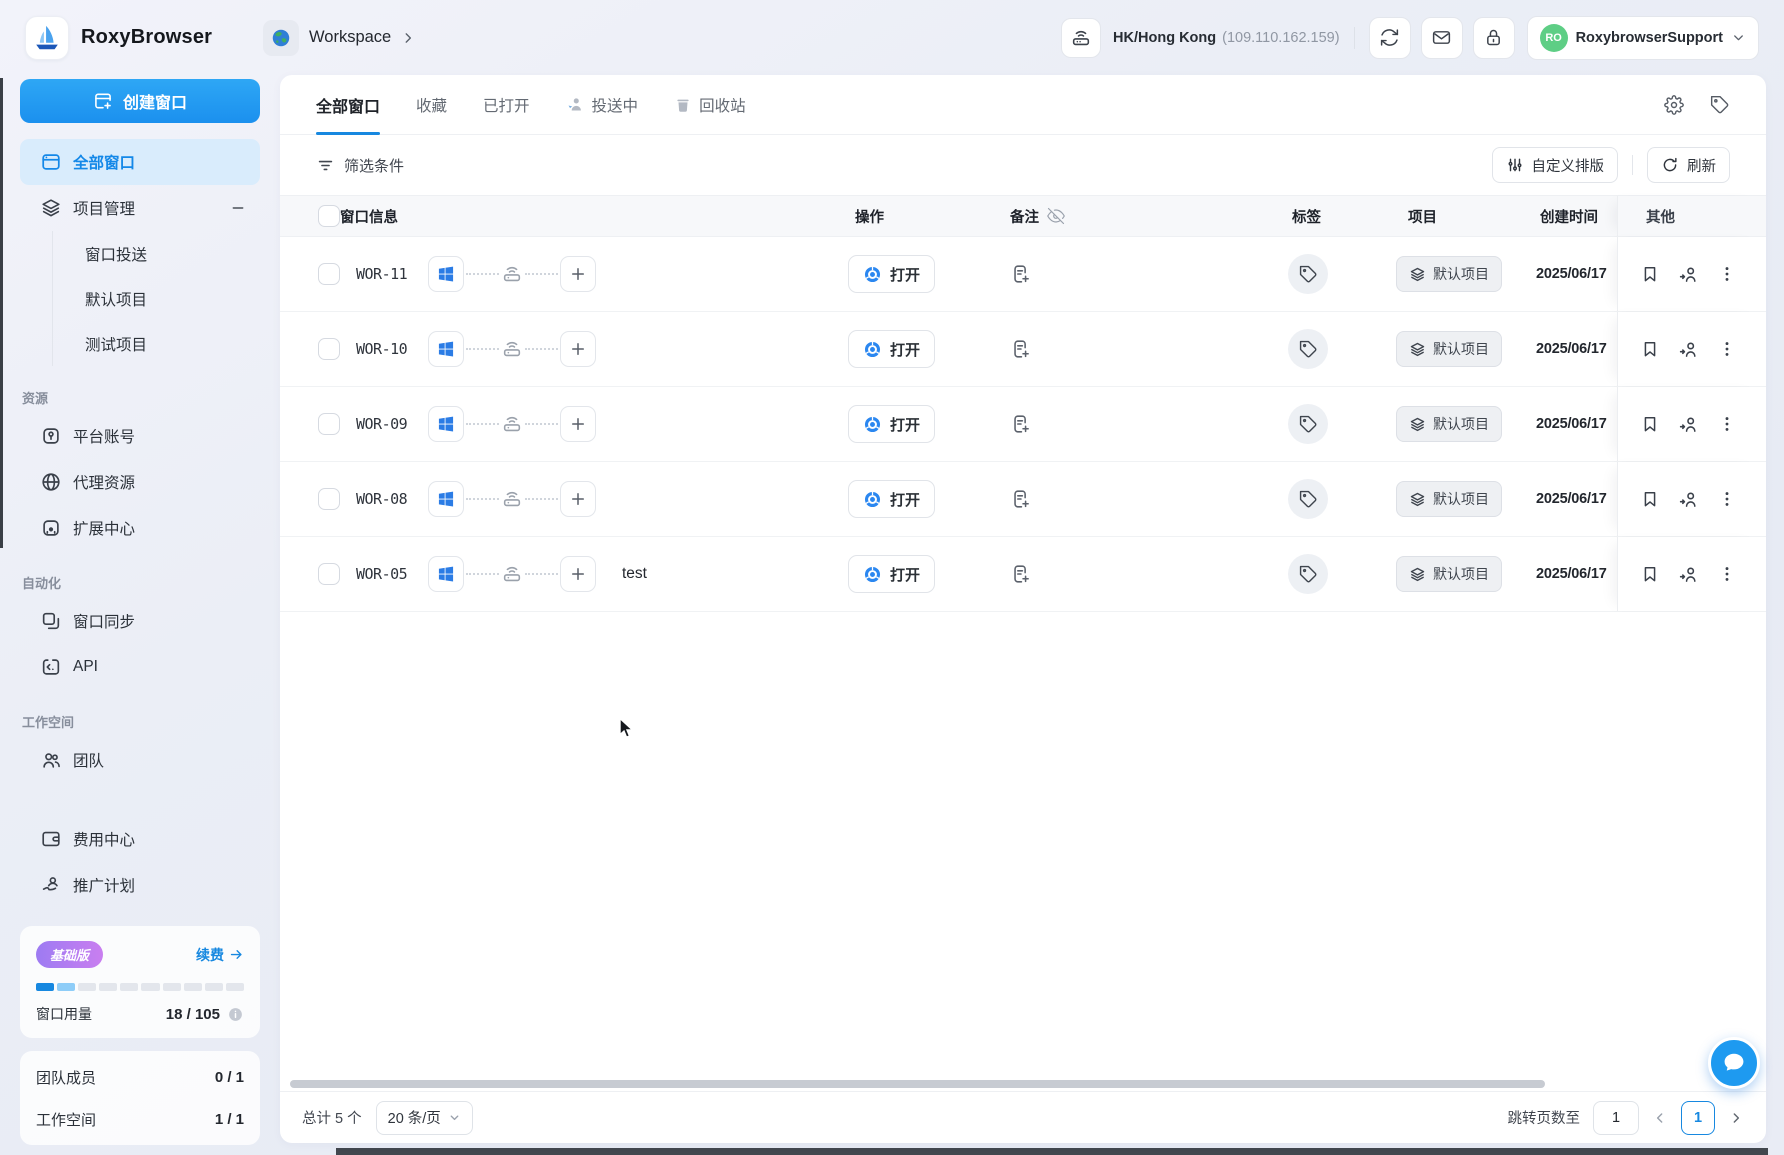 Image resolution: width=1784 pixels, height=1155 pixels. Describe the element at coordinates (140, 528) in the screenshot. I see `sidebar-item-extension-center: 扩展中心` at that location.